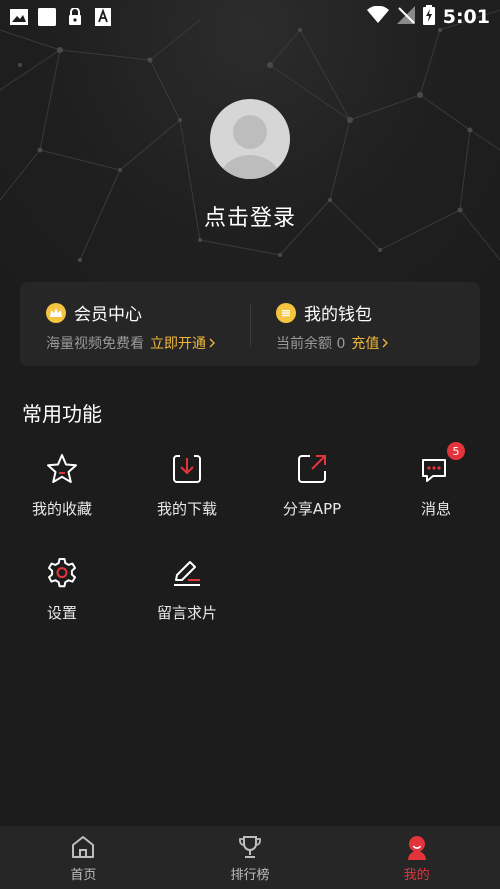 The width and height of the screenshot is (500, 889). What do you see at coordinates (312, 469) in the screenshot?
I see `share-icon` at bounding box center [312, 469].